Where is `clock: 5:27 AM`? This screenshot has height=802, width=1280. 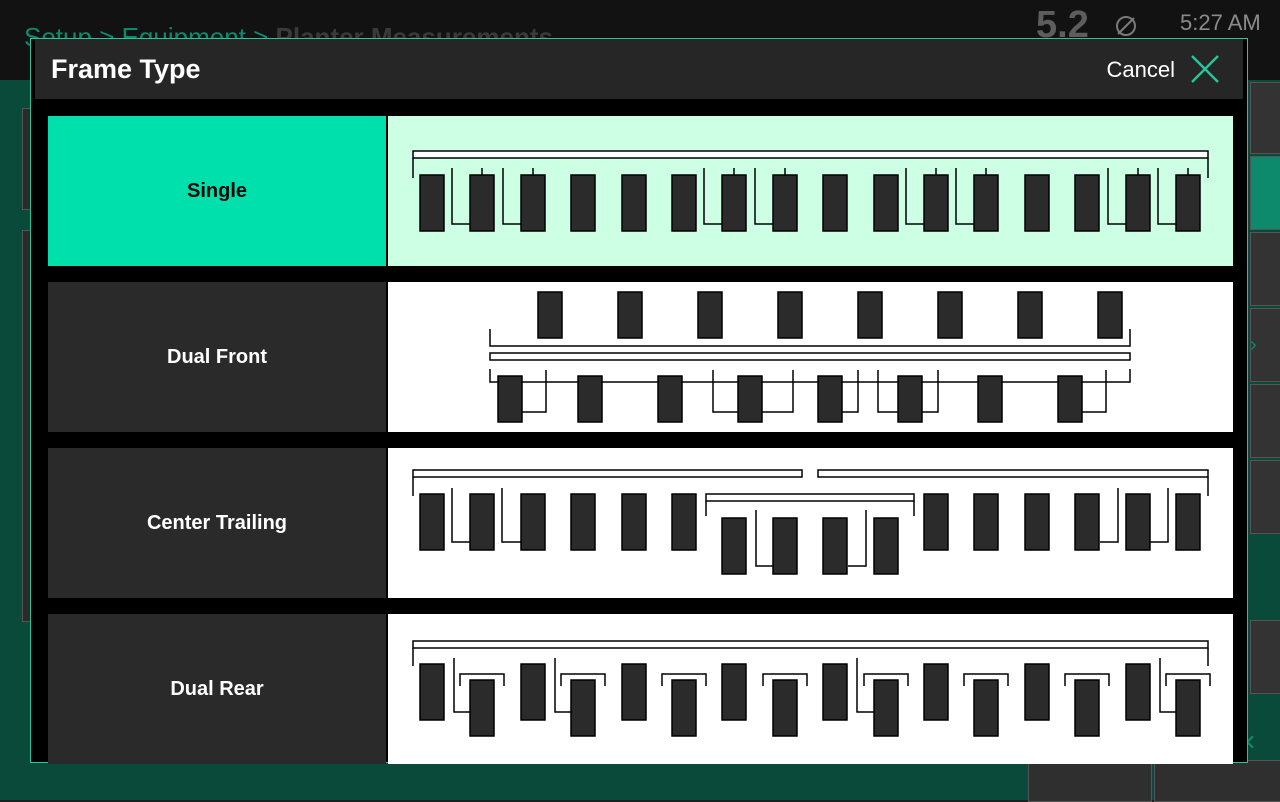
clock: 5:27 AM is located at coordinates (1220, 22).